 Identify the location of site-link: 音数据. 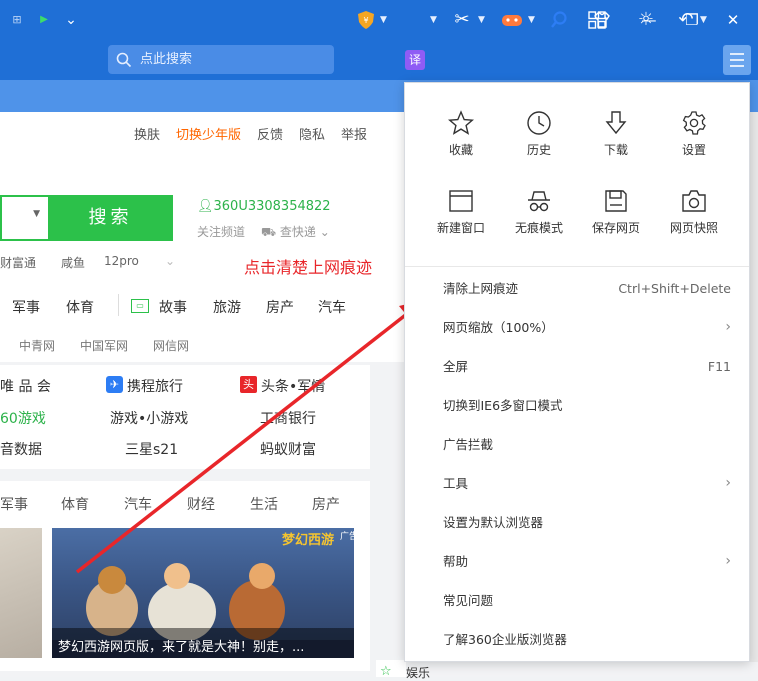
(21, 449).